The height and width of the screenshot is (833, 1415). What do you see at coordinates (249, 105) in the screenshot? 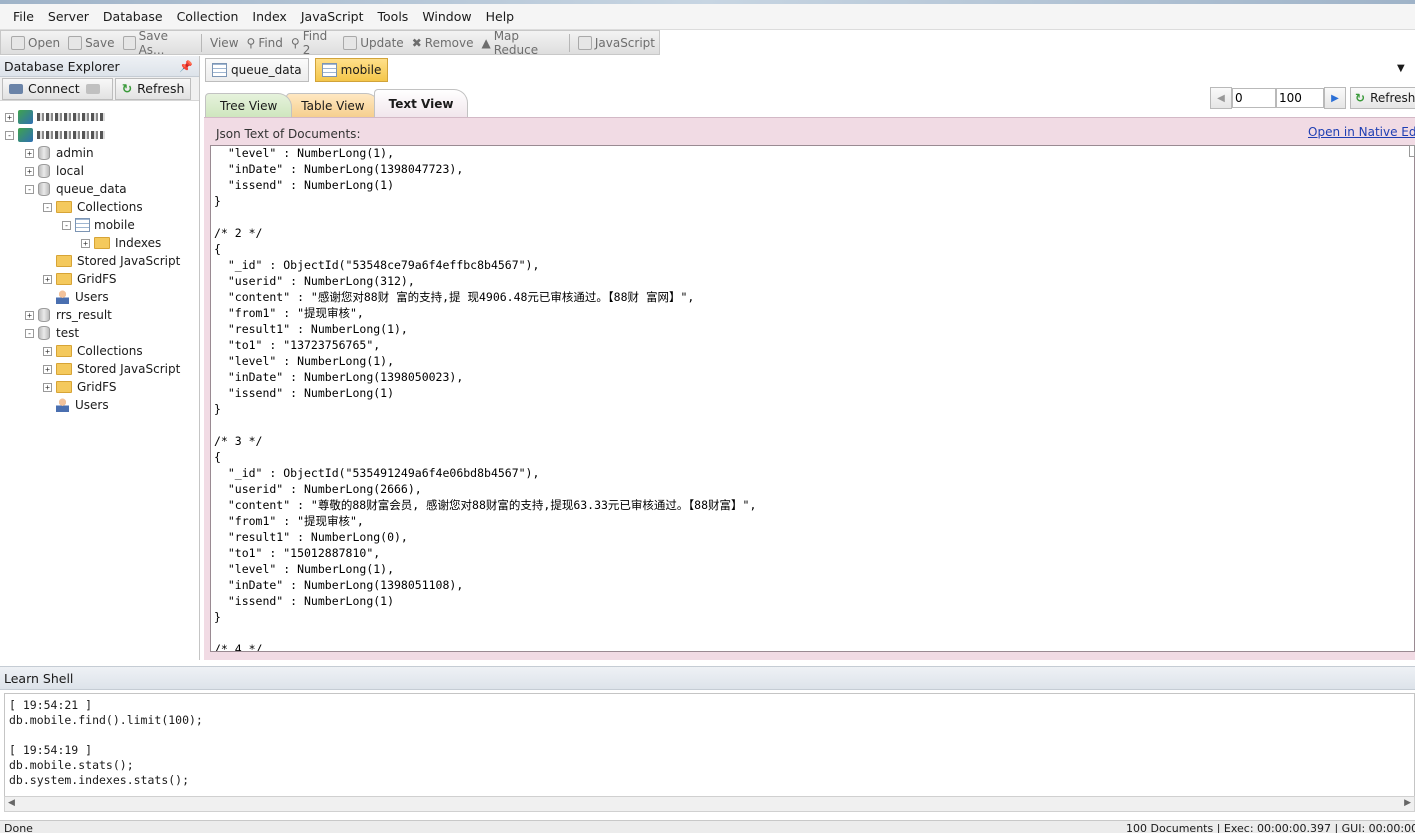
I see `tab-tree-view: Tree View` at bounding box center [249, 105].